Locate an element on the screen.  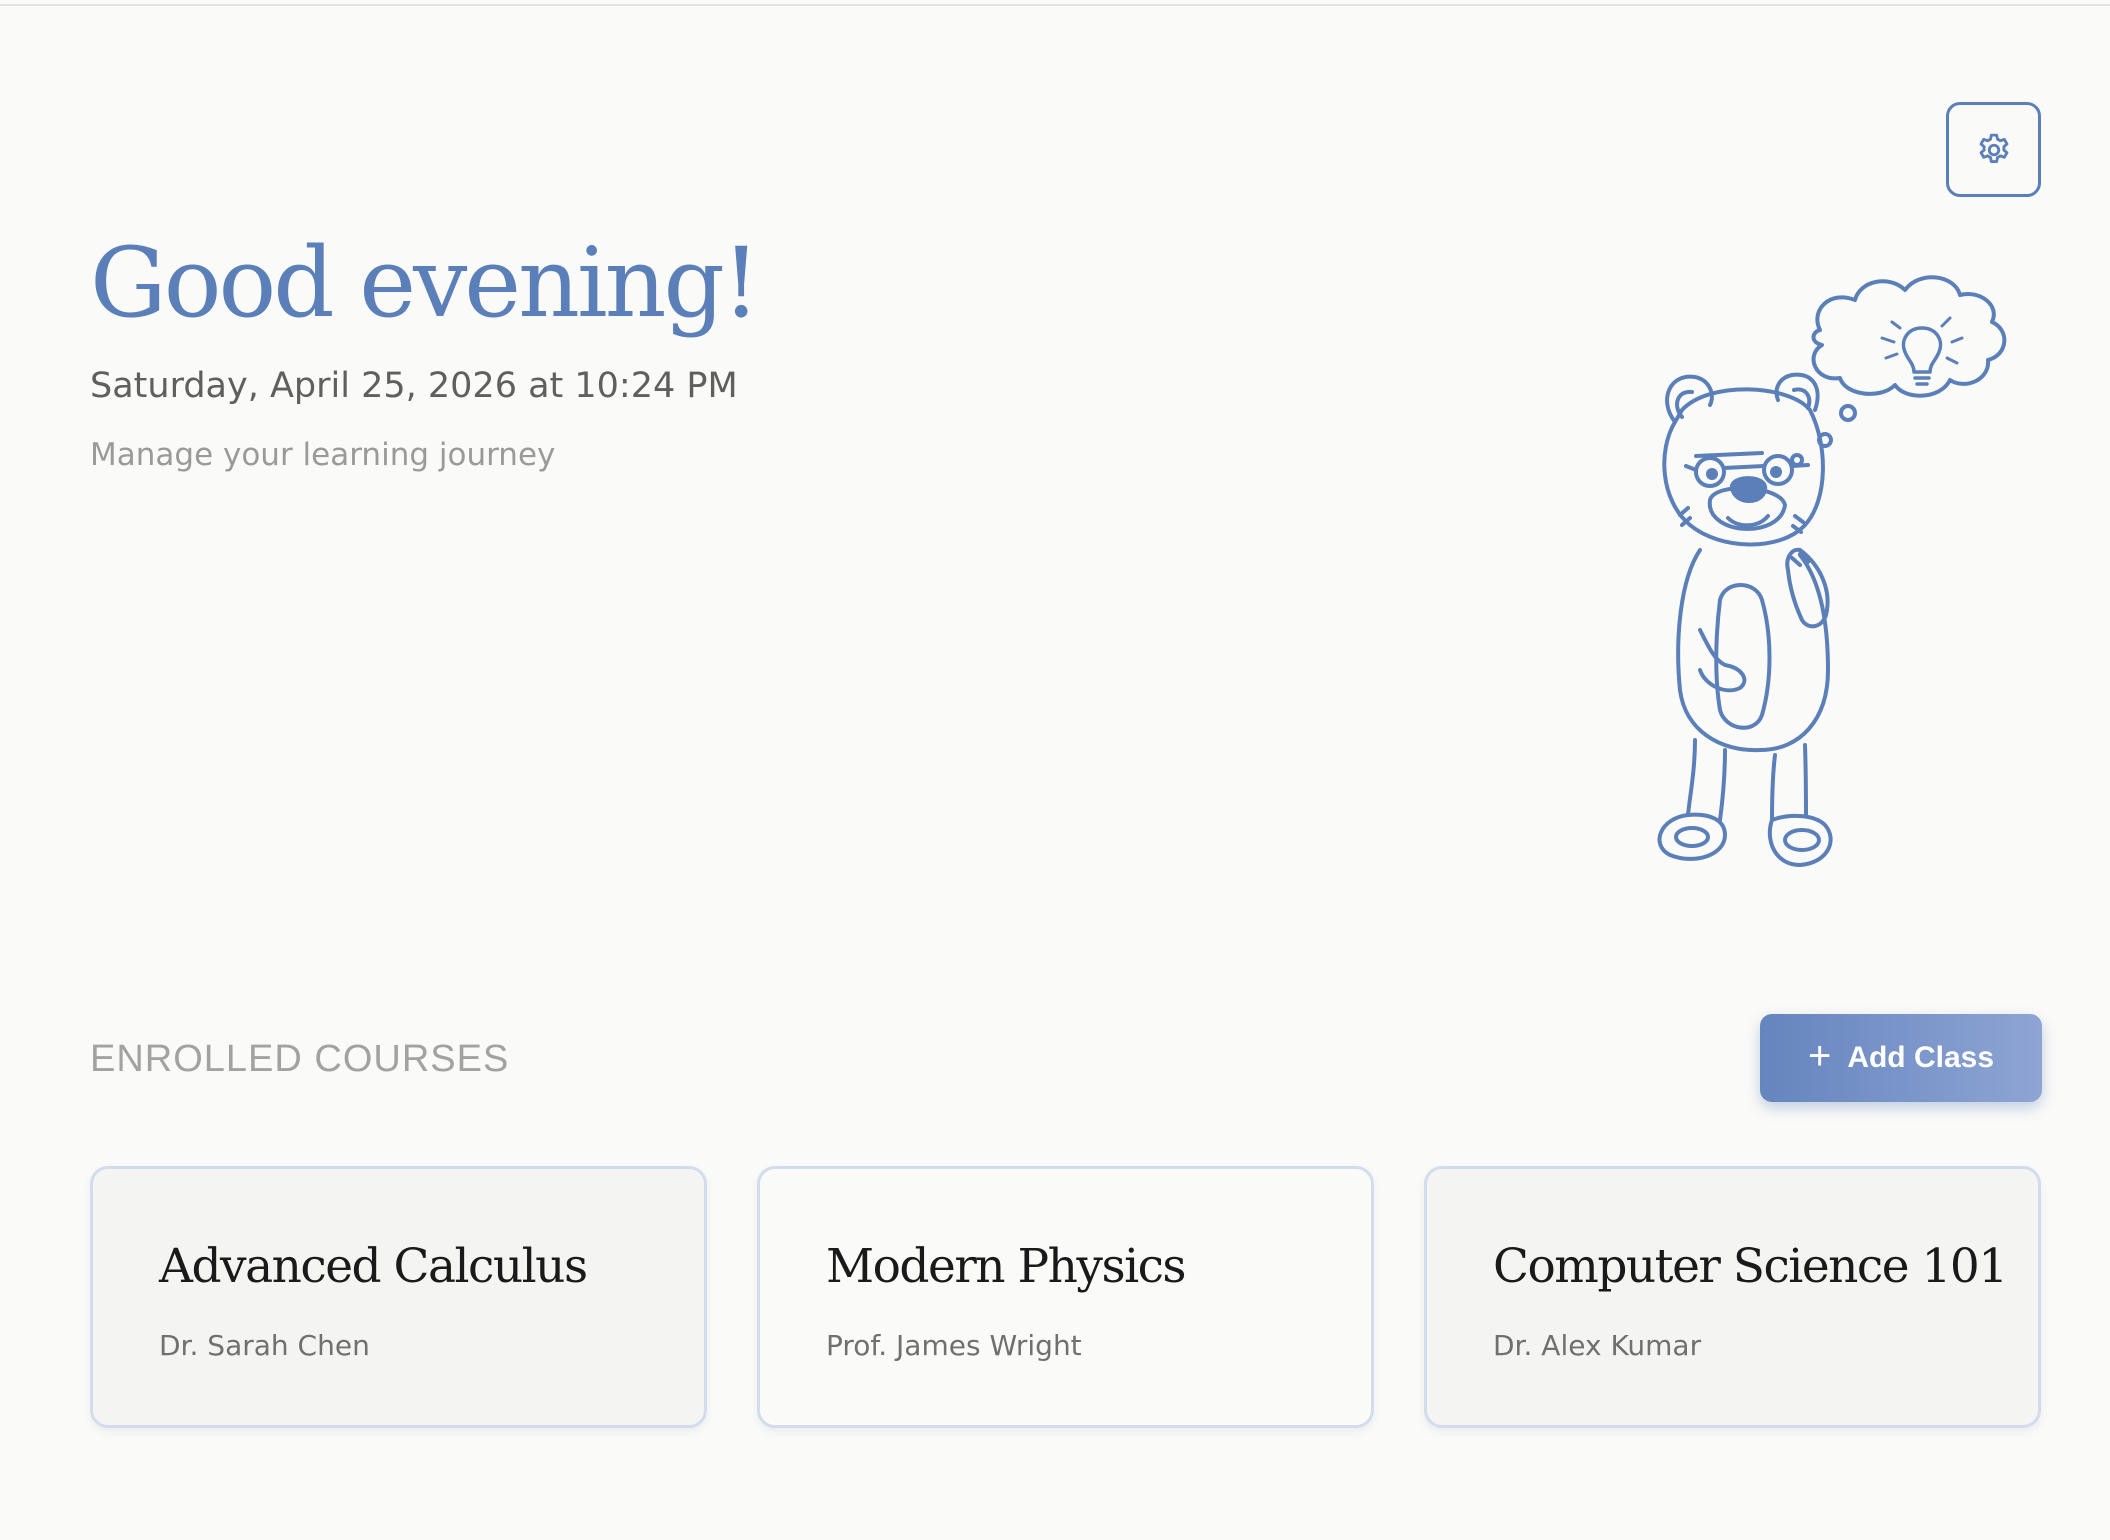
course-instructor: Dr. Alex Kumar is located at coordinates (1597, 1345).